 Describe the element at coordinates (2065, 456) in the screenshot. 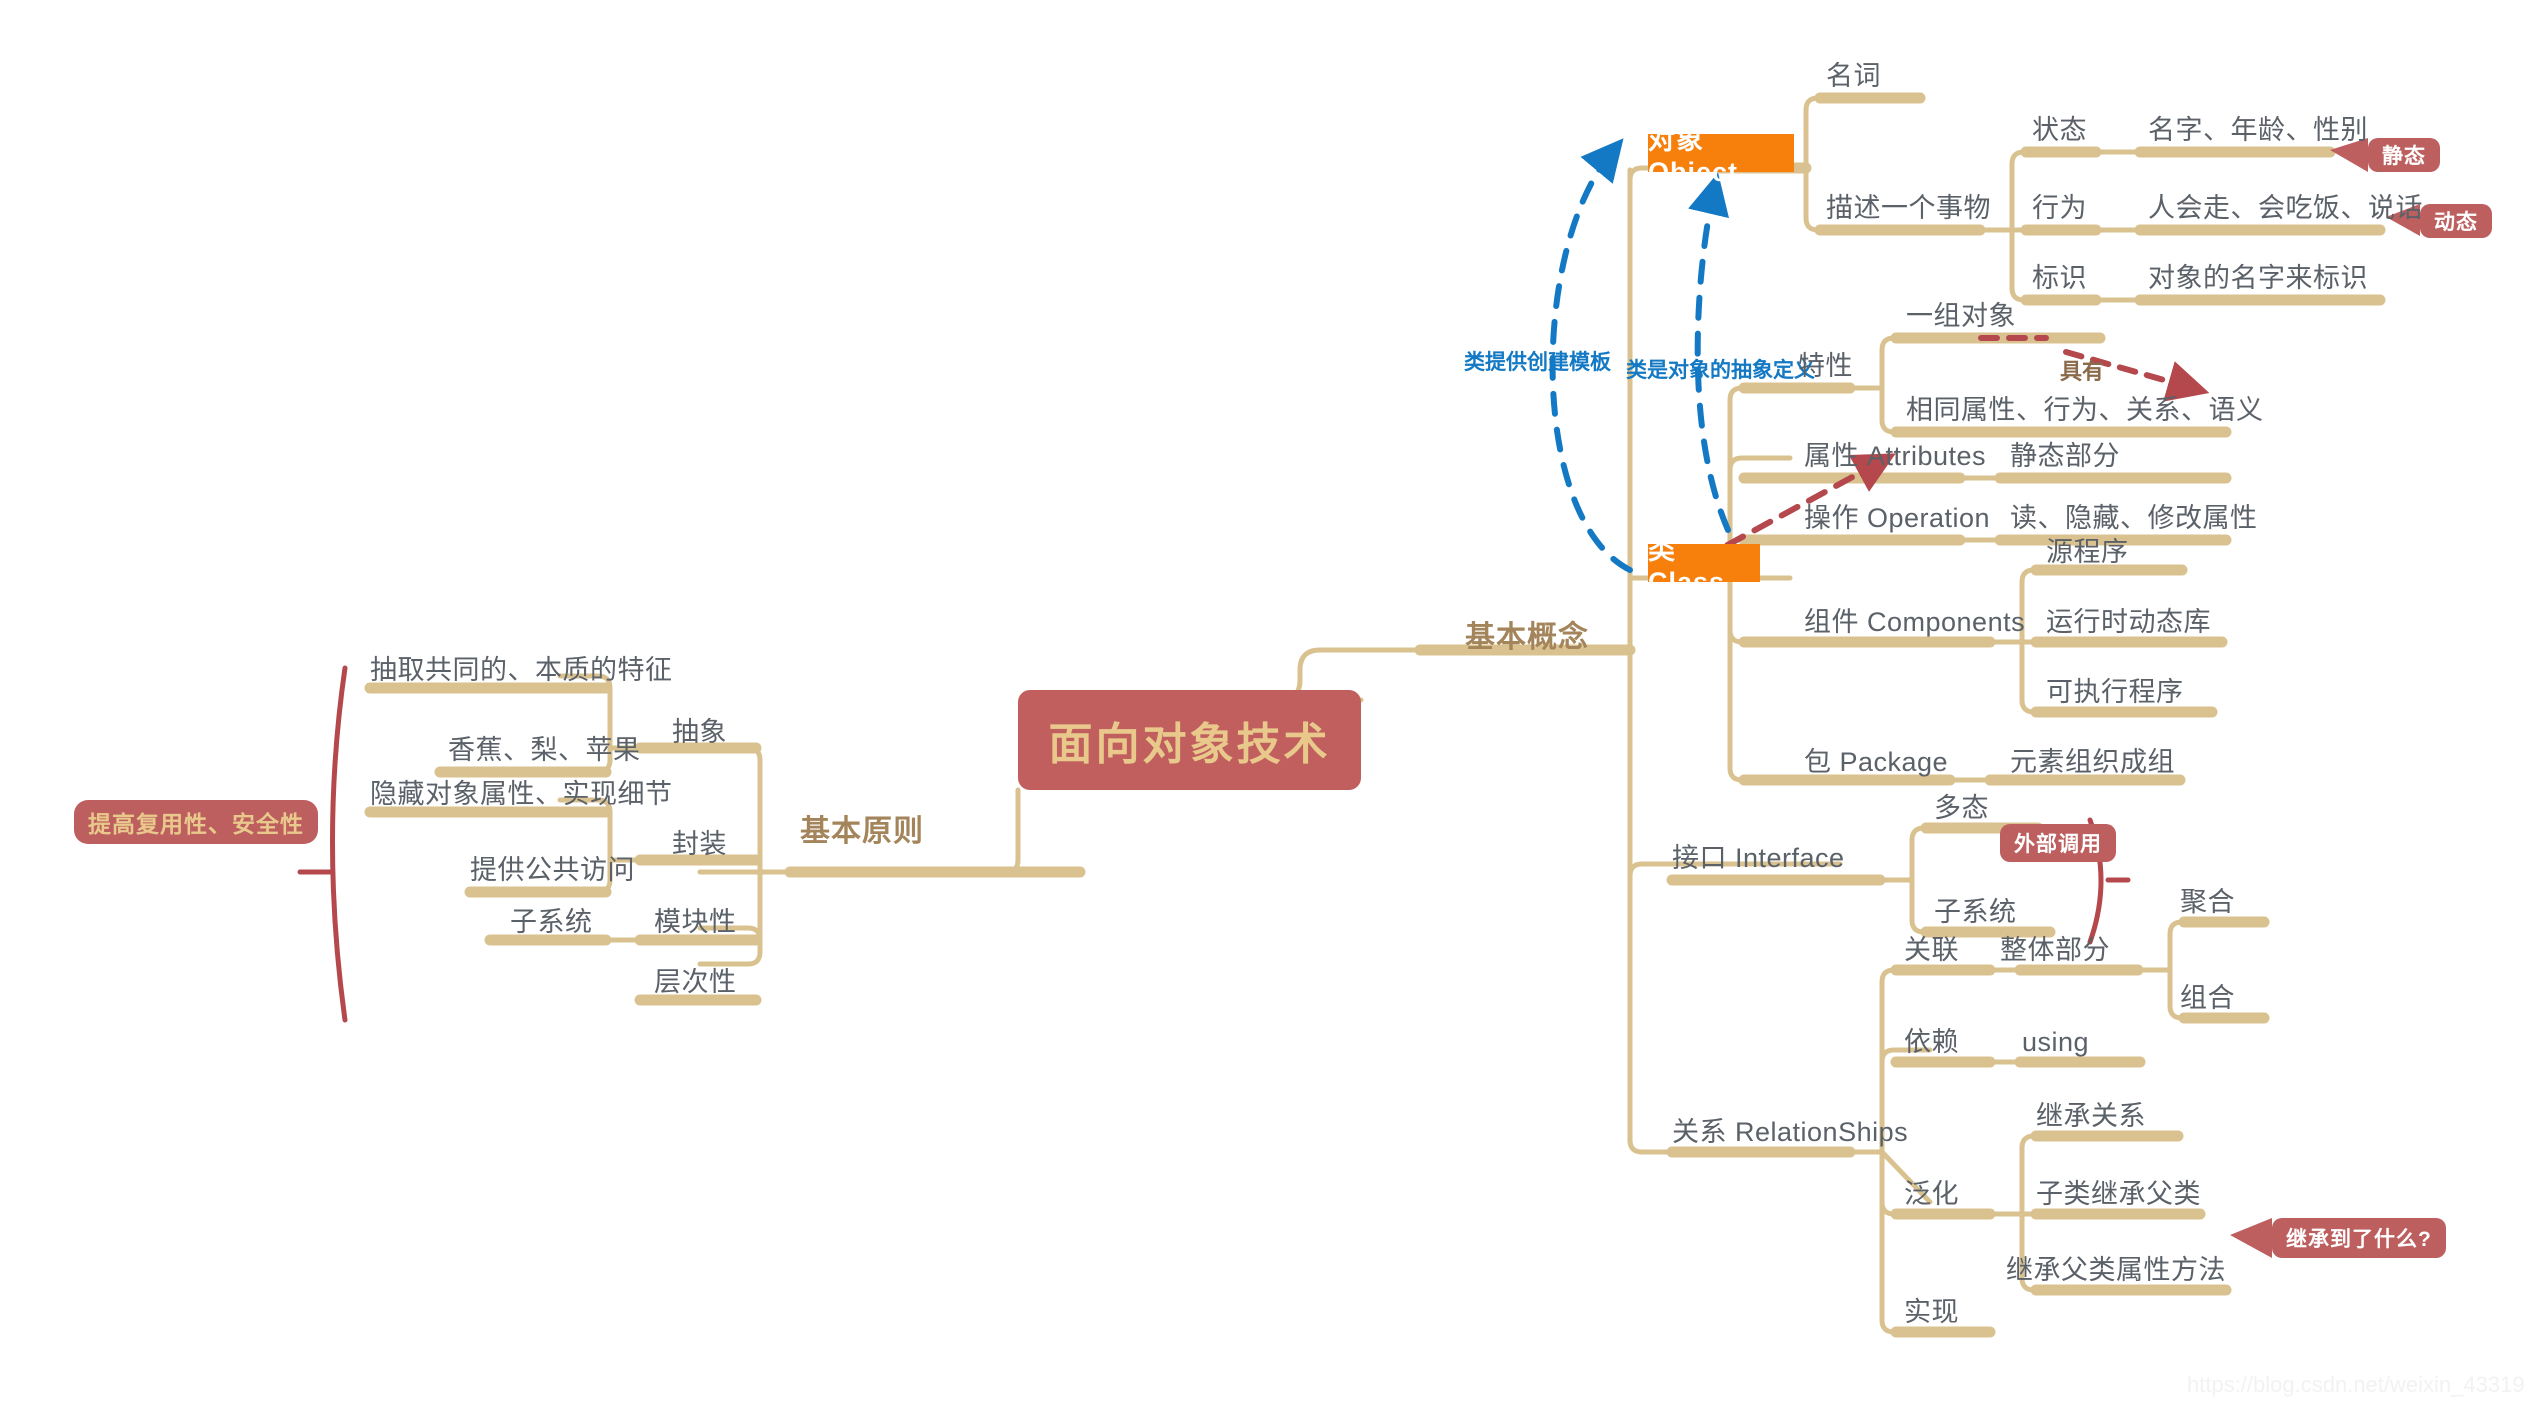

I see `node-attributes-detail: 静态部分` at that location.